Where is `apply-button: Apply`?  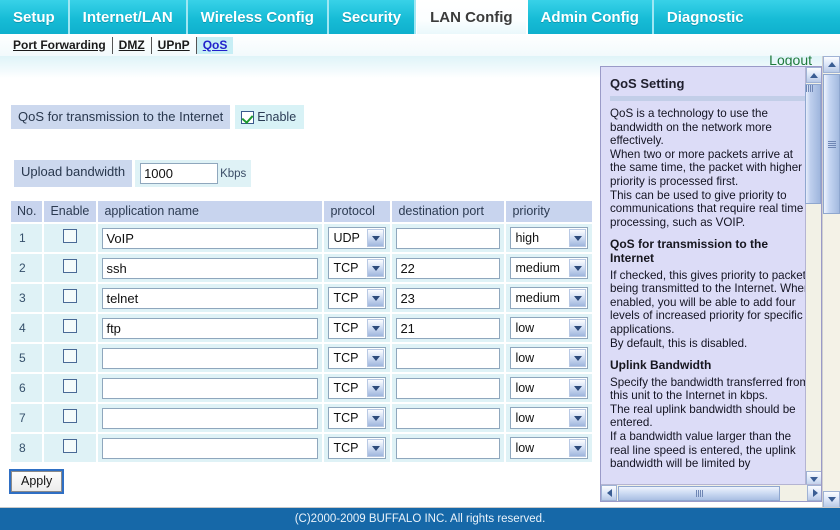
apply-button: Apply is located at coordinates (36, 481).